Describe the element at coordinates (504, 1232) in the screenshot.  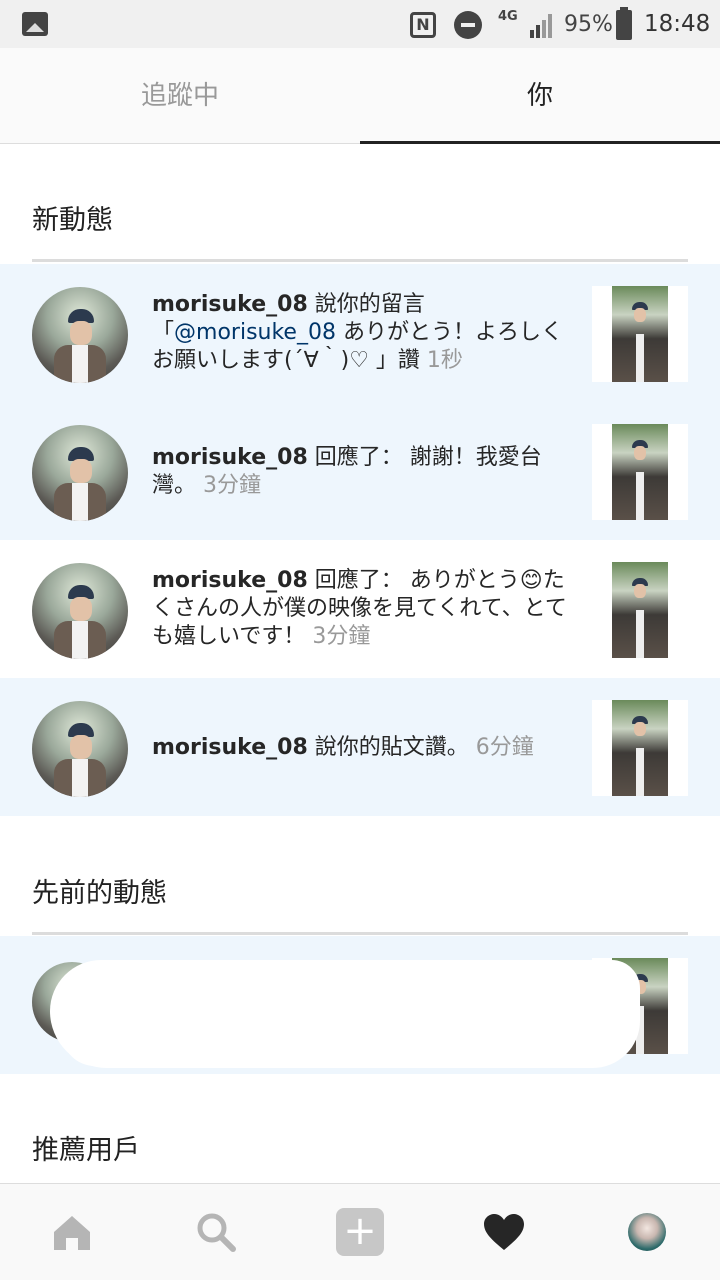
I see `heart-icon` at that location.